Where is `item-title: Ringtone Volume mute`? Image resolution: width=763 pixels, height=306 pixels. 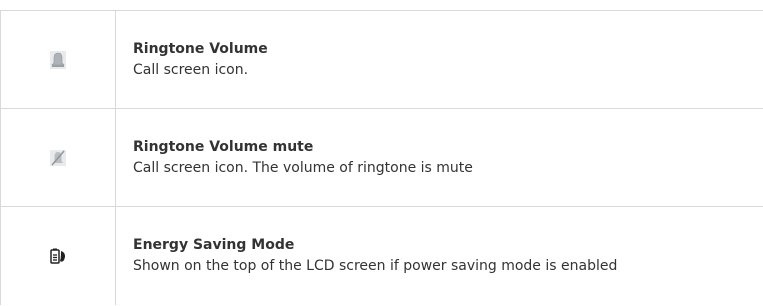
item-title: Ringtone Volume mute is located at coordinates (223, 146).